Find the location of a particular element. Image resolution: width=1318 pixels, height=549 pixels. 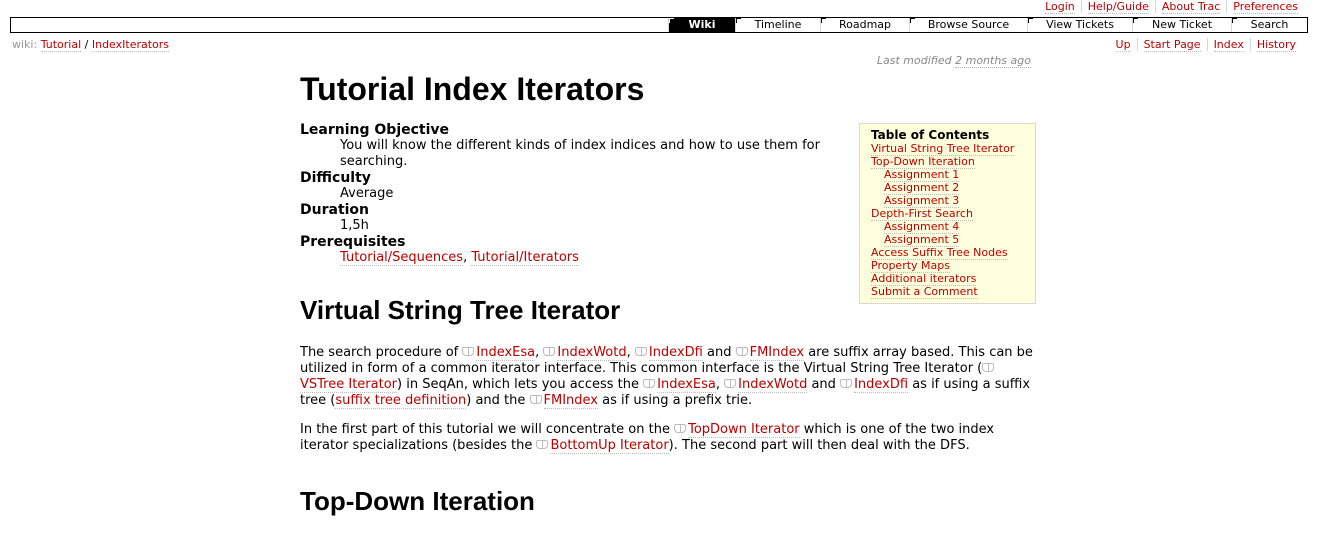

ctxtnav-item: History is located at coordinates (1275, 45).